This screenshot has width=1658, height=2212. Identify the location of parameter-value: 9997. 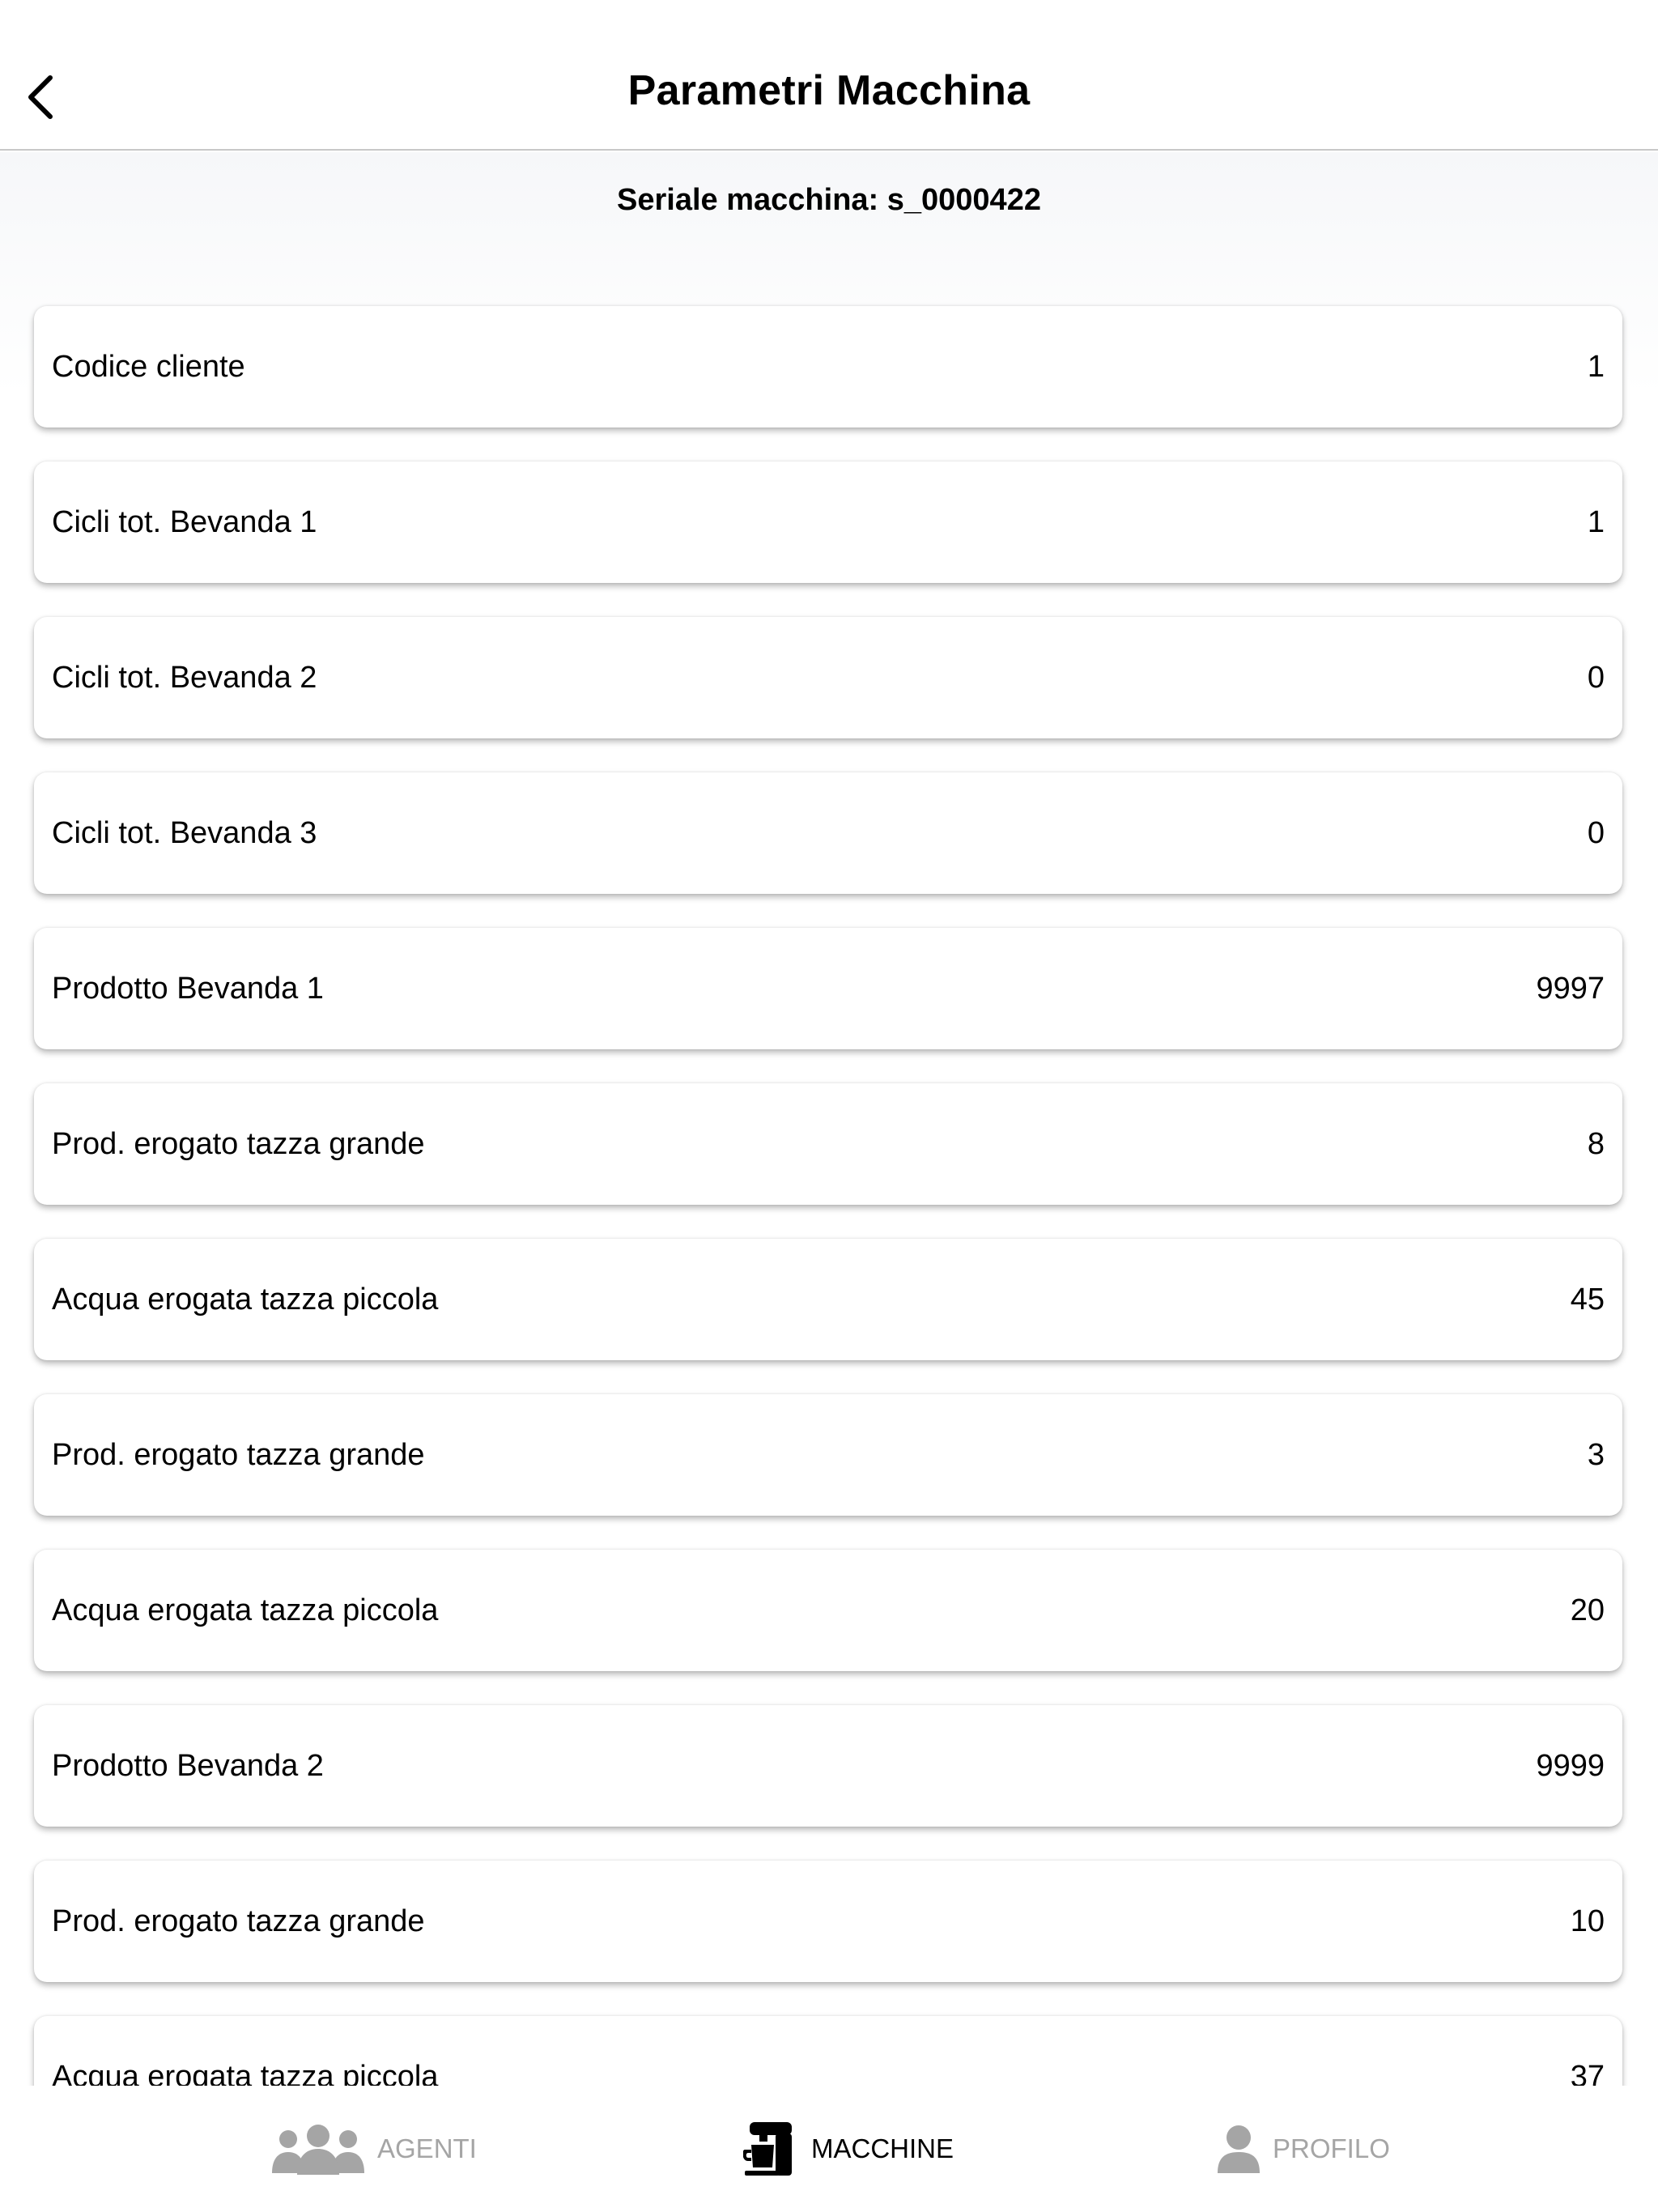
(1570, 989).